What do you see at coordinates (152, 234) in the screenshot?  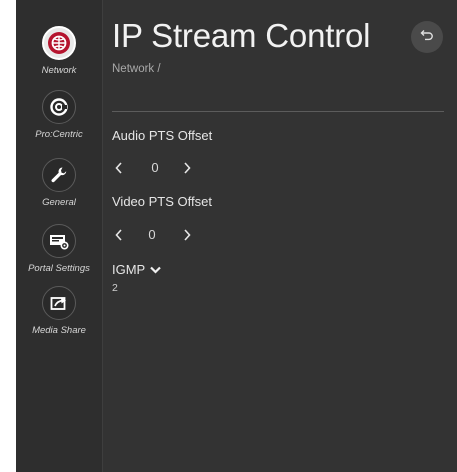 I see `video-pts-offset-value: 0` at bounding box center [152, 234].